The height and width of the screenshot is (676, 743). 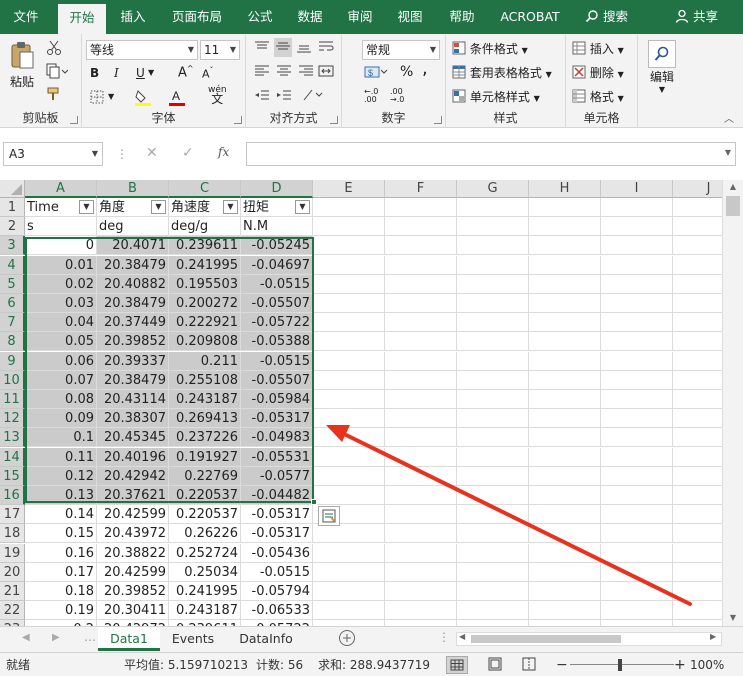 I want to click on row-header: 9, so click(x=12, y=361).